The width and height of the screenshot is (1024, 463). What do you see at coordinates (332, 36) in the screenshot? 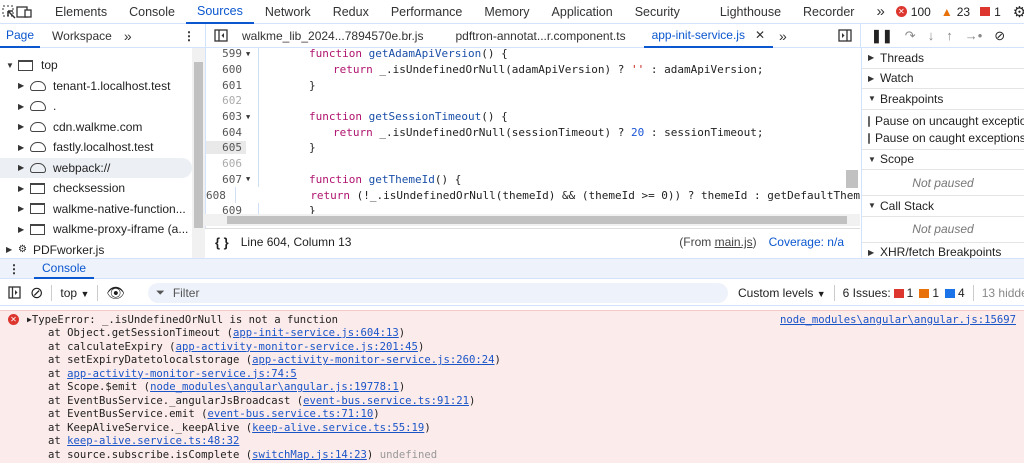
I see `editor-tab: walkme_lib_2024...7894570e.br.js` at bounding box center [332, 36].